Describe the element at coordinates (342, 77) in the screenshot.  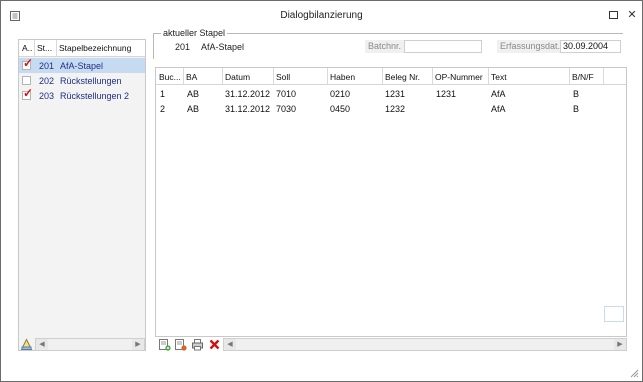
I see `column-header-haben: Haben` at that location.